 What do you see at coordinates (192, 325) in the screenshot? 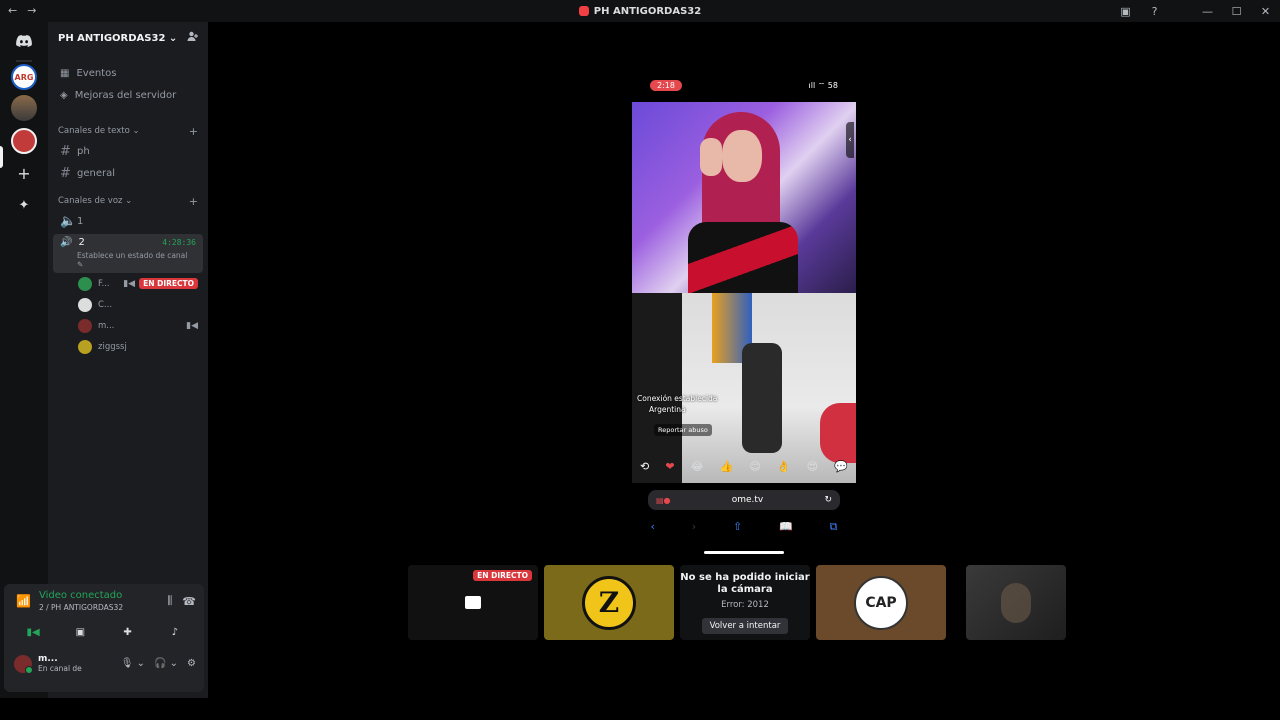
I see `camera-icon: ▮◀` at bounding box center [192, 325].